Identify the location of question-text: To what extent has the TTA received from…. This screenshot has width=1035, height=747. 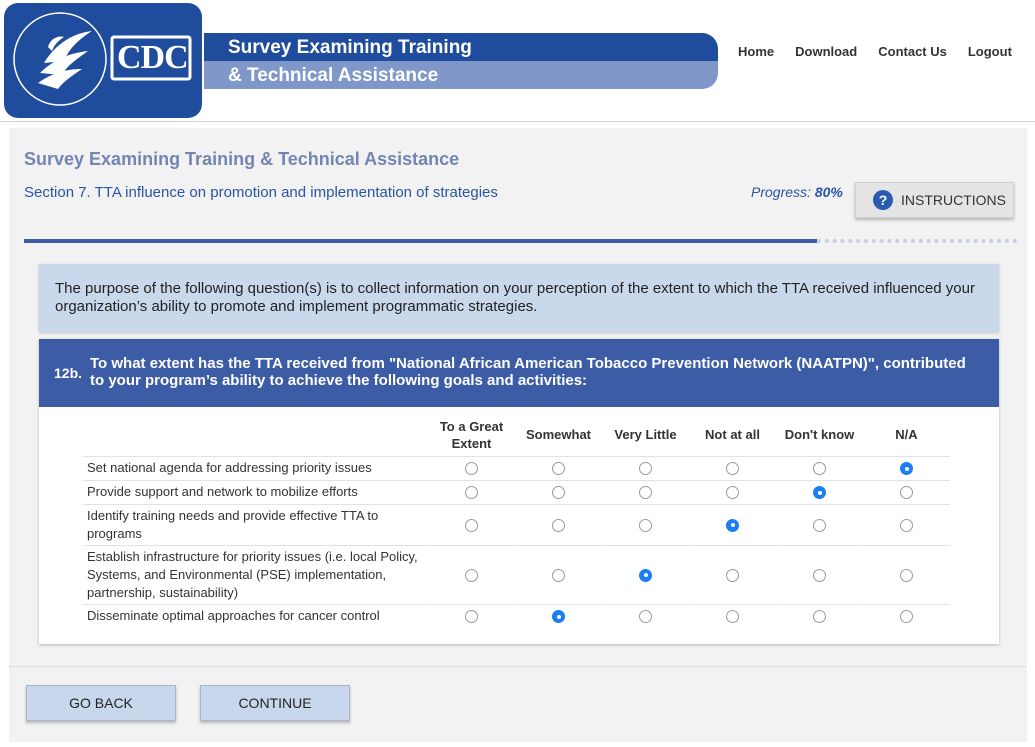
(528, 372).